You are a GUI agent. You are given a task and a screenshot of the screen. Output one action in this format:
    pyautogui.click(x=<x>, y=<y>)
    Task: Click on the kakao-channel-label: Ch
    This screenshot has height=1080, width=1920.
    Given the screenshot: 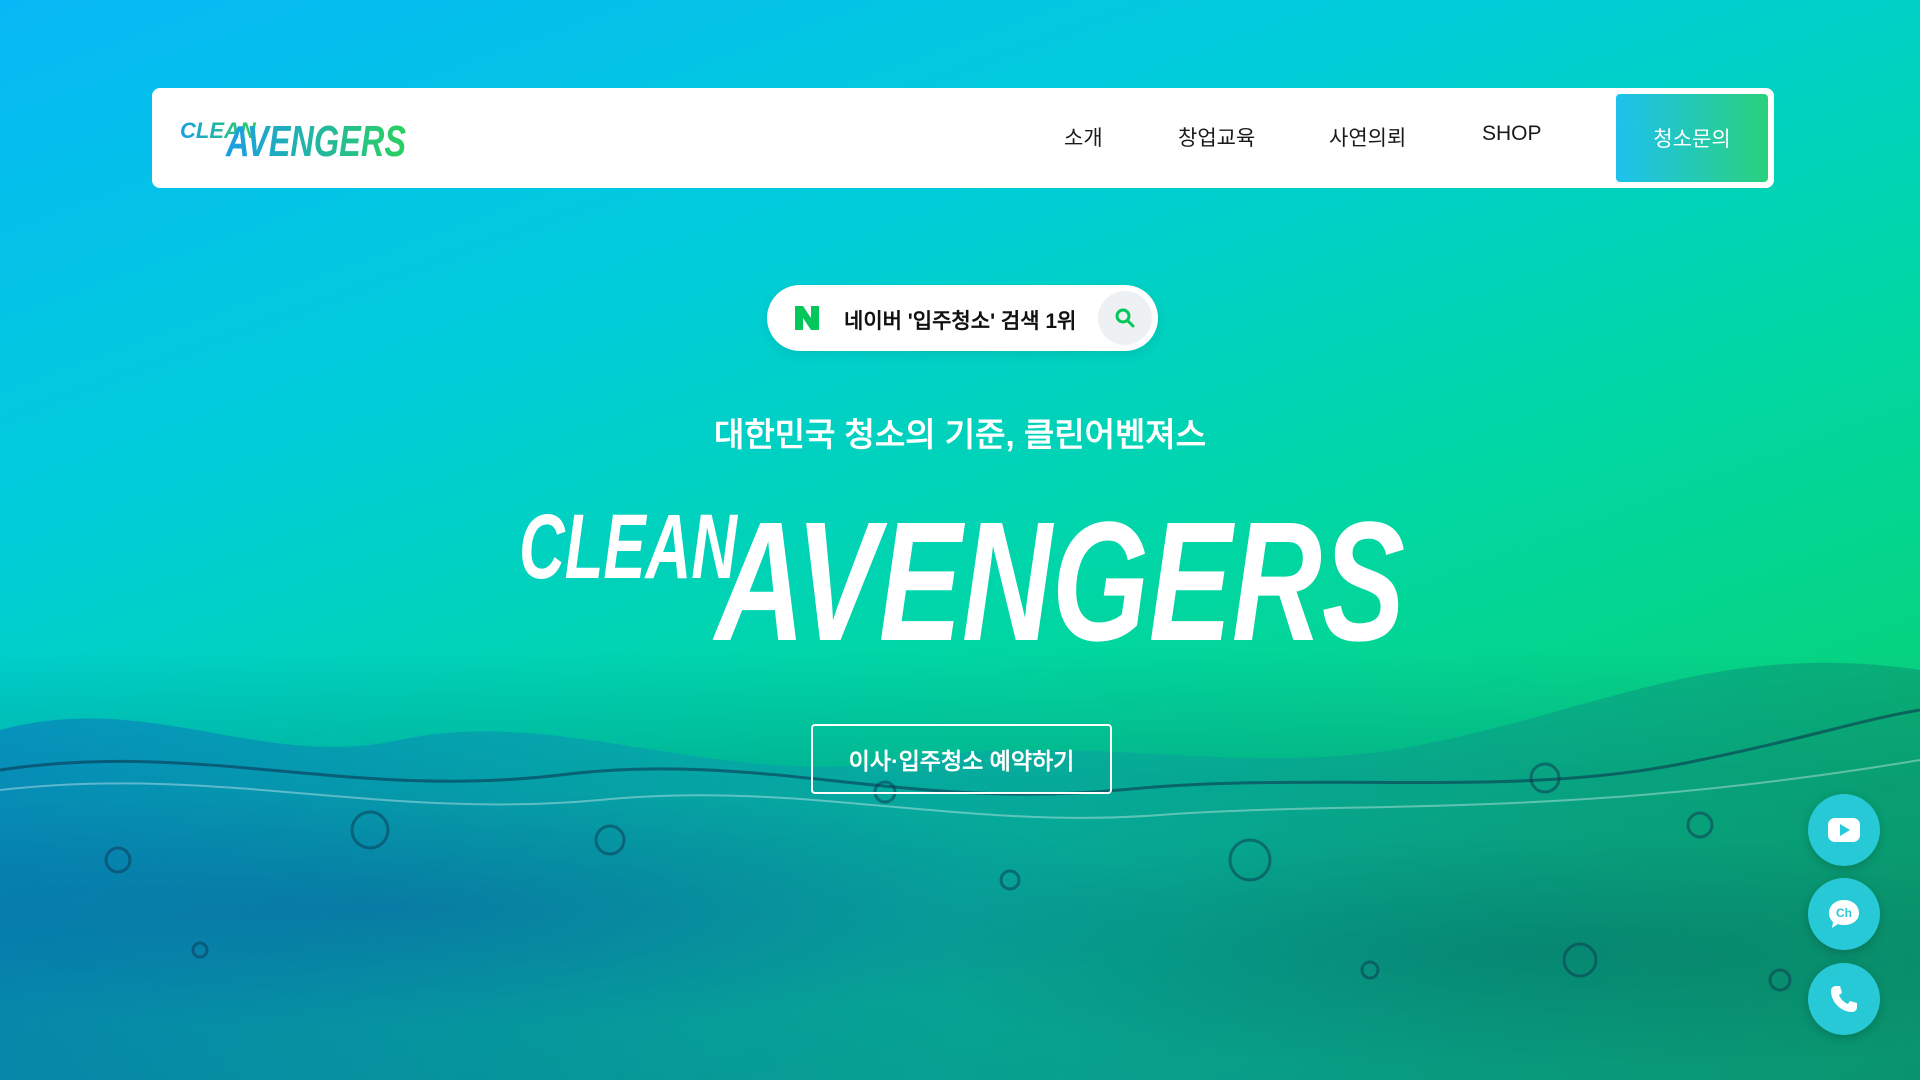 What is the action you would take?
    pyautogui.click(x=1844, y=913)
    